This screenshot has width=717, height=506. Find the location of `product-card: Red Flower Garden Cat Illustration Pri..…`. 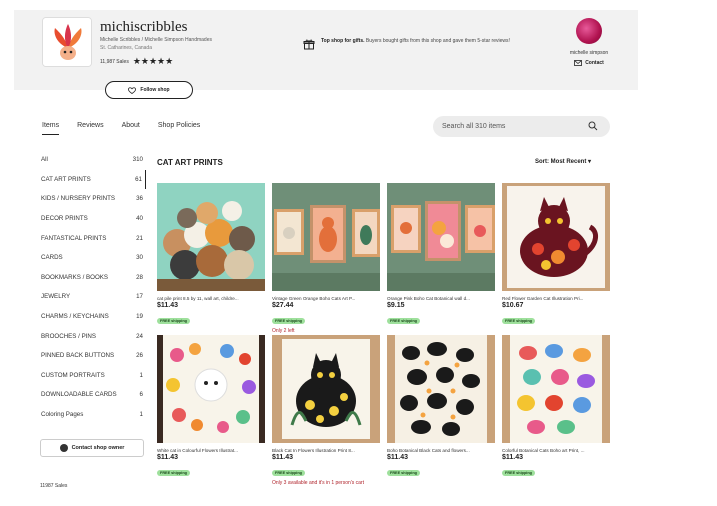

product-card: Red Flower Garden Cat Illustration Pri..… is located at coordinates (556, 259).